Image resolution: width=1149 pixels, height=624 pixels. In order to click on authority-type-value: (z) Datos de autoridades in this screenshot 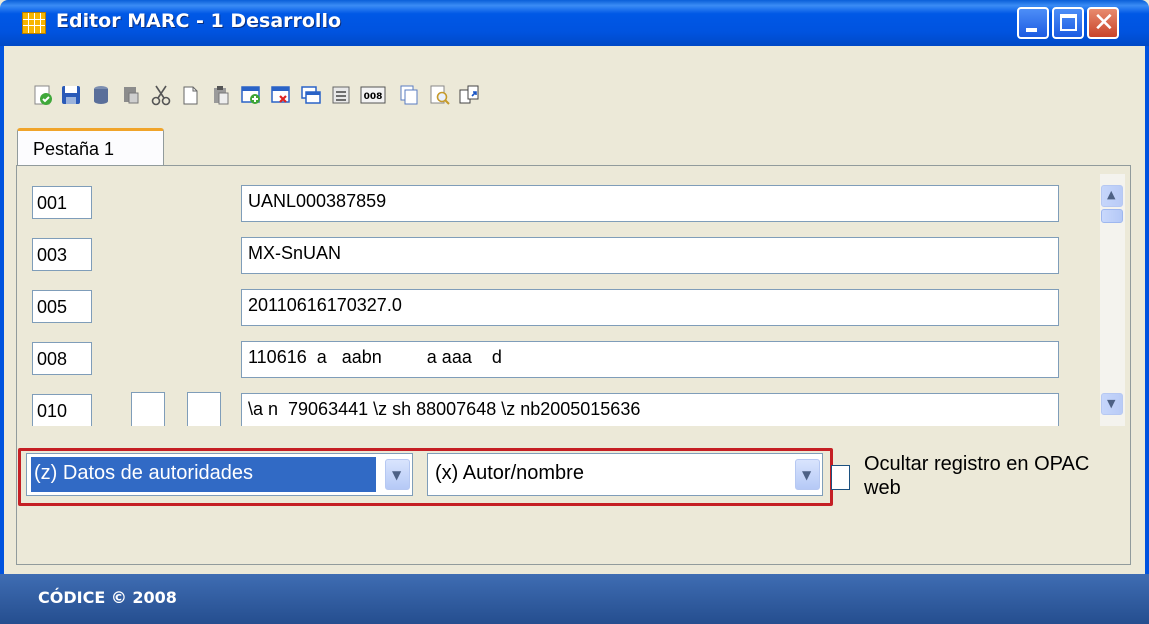, I will do `click(203, 474)`.